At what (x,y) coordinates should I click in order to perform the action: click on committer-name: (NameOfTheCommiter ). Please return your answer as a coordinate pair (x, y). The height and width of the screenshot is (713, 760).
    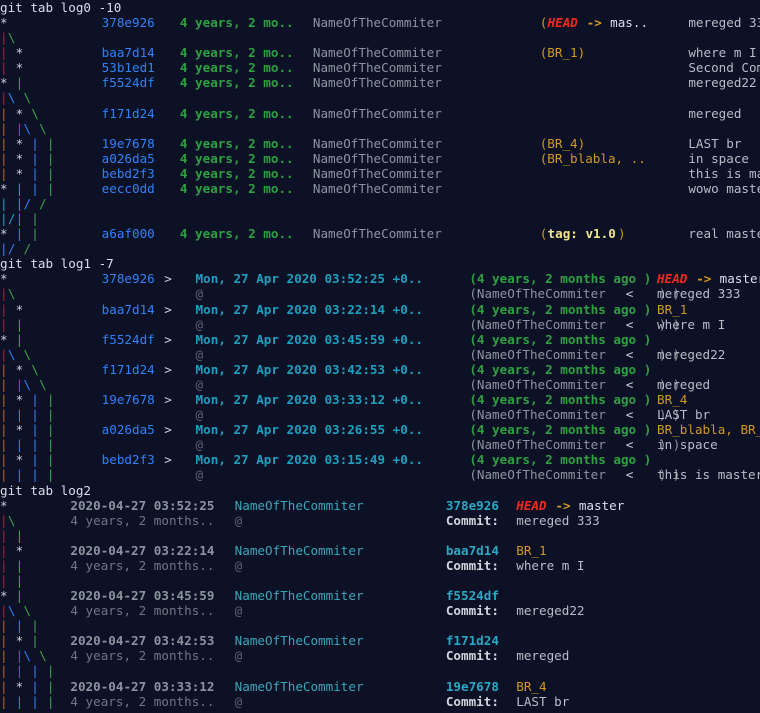
    Looking at the image, I should click on (568, 475).